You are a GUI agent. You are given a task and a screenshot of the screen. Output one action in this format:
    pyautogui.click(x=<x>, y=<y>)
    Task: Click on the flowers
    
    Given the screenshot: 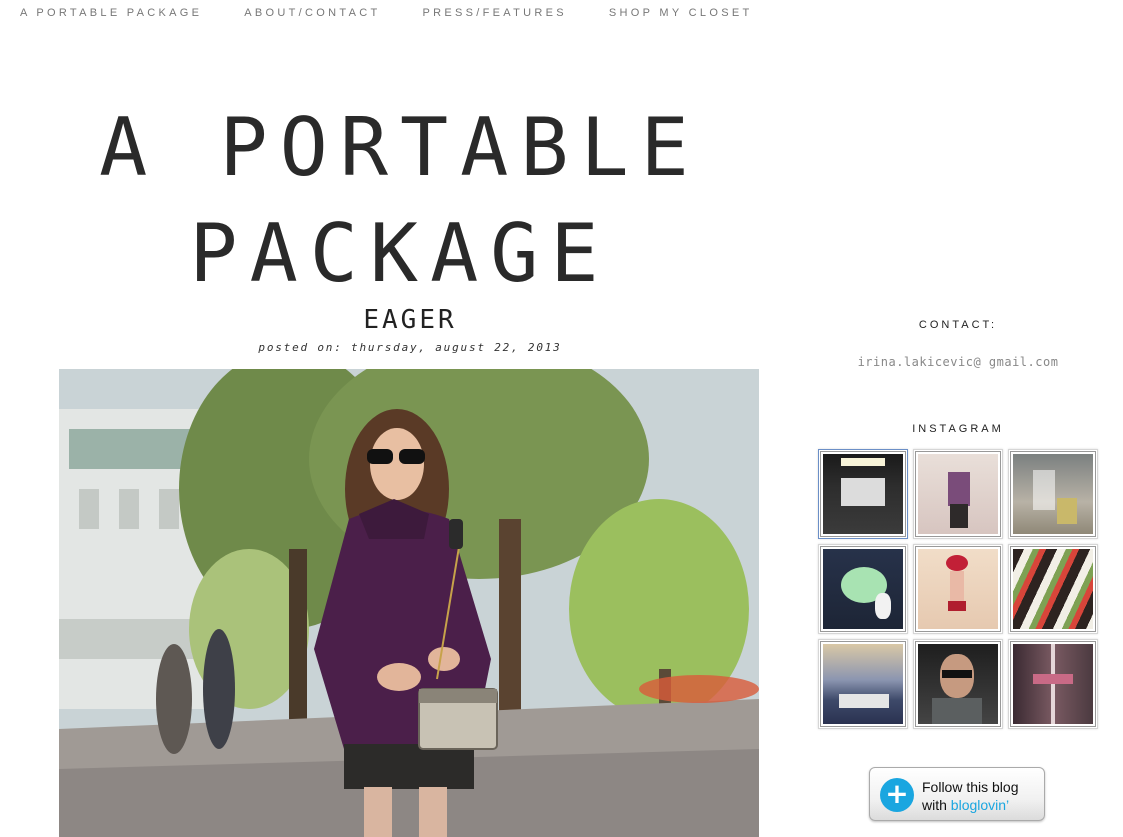 What is the action you would take?
    pyautogui.click(x=1053, y=679)
    